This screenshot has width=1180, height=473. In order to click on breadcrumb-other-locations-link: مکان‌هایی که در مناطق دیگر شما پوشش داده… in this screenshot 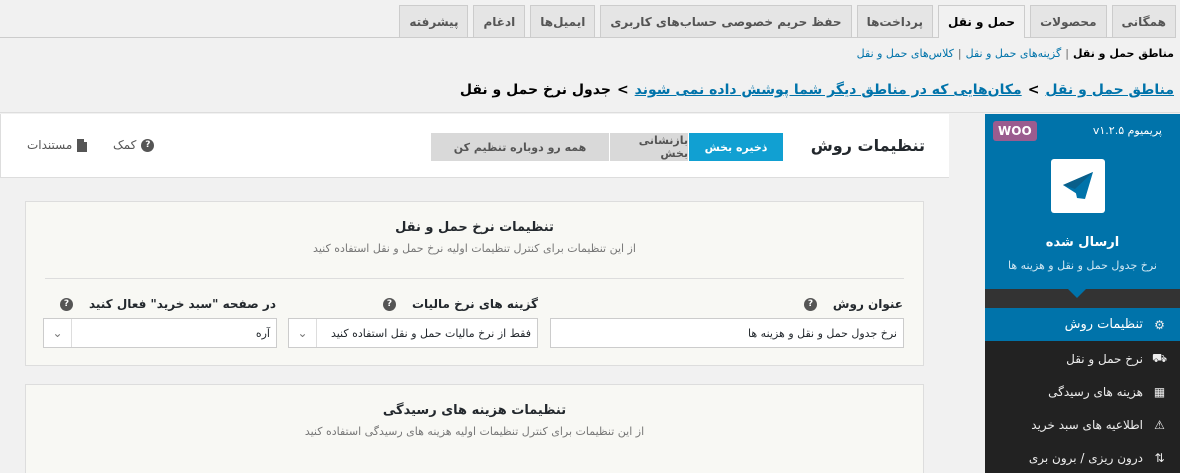, I will do `click(828, 90)`.